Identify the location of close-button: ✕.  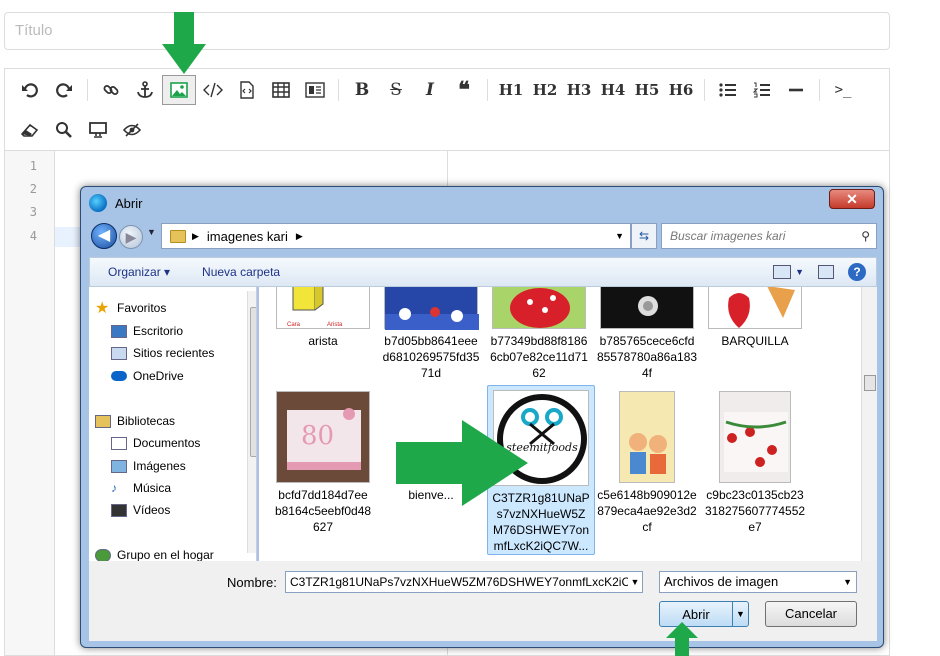
(852, 199).